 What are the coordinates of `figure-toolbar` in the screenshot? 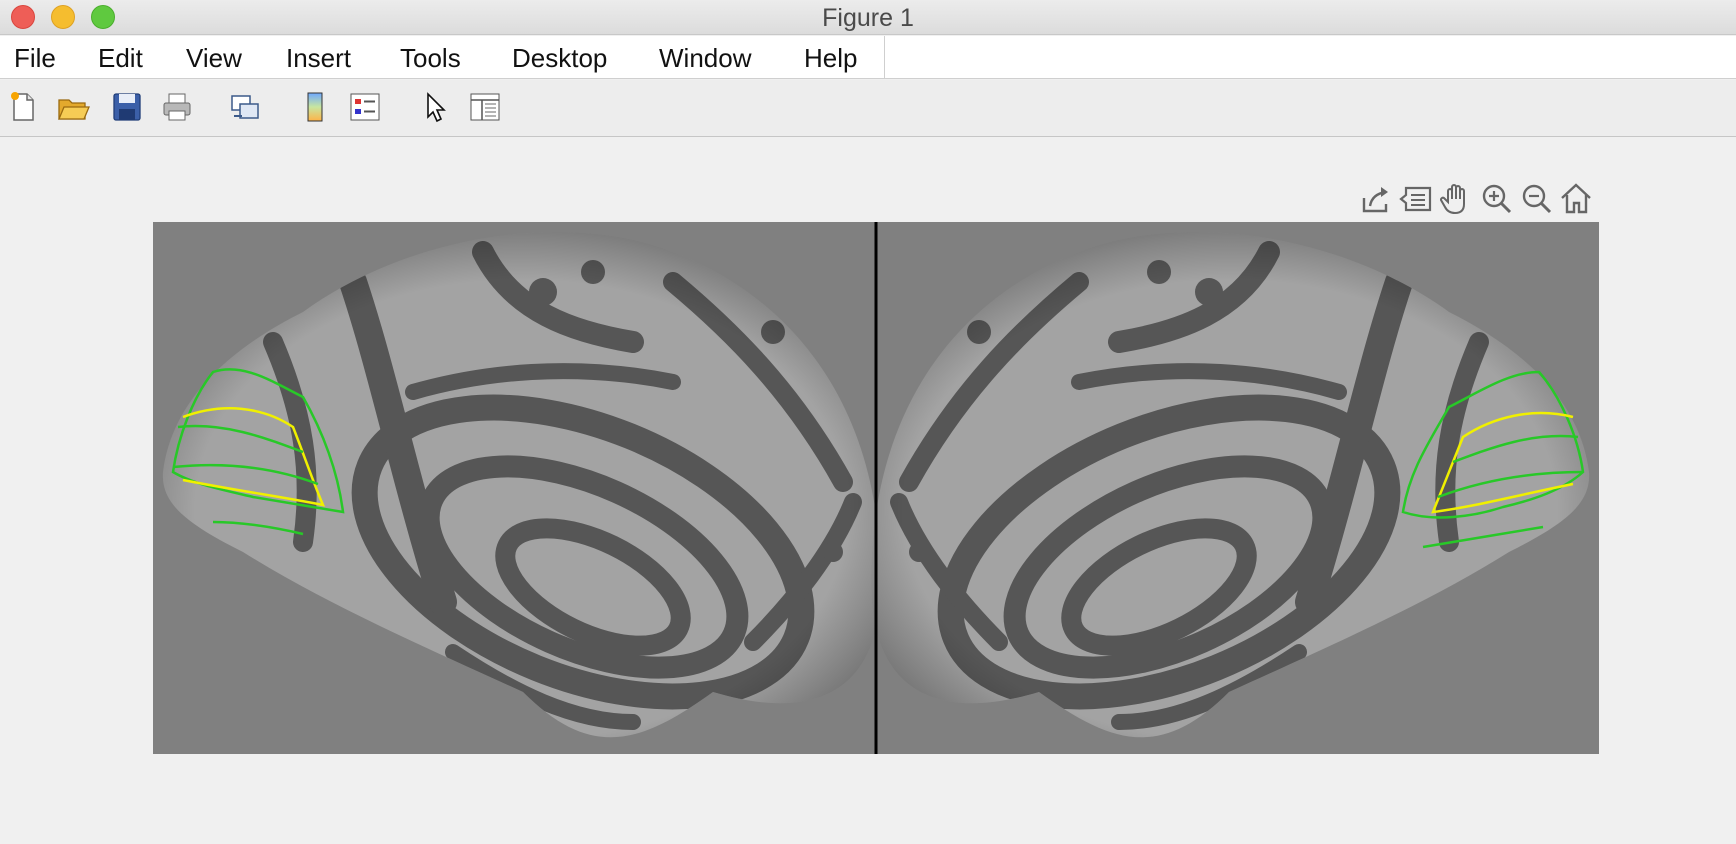 It's located at (868, 108).